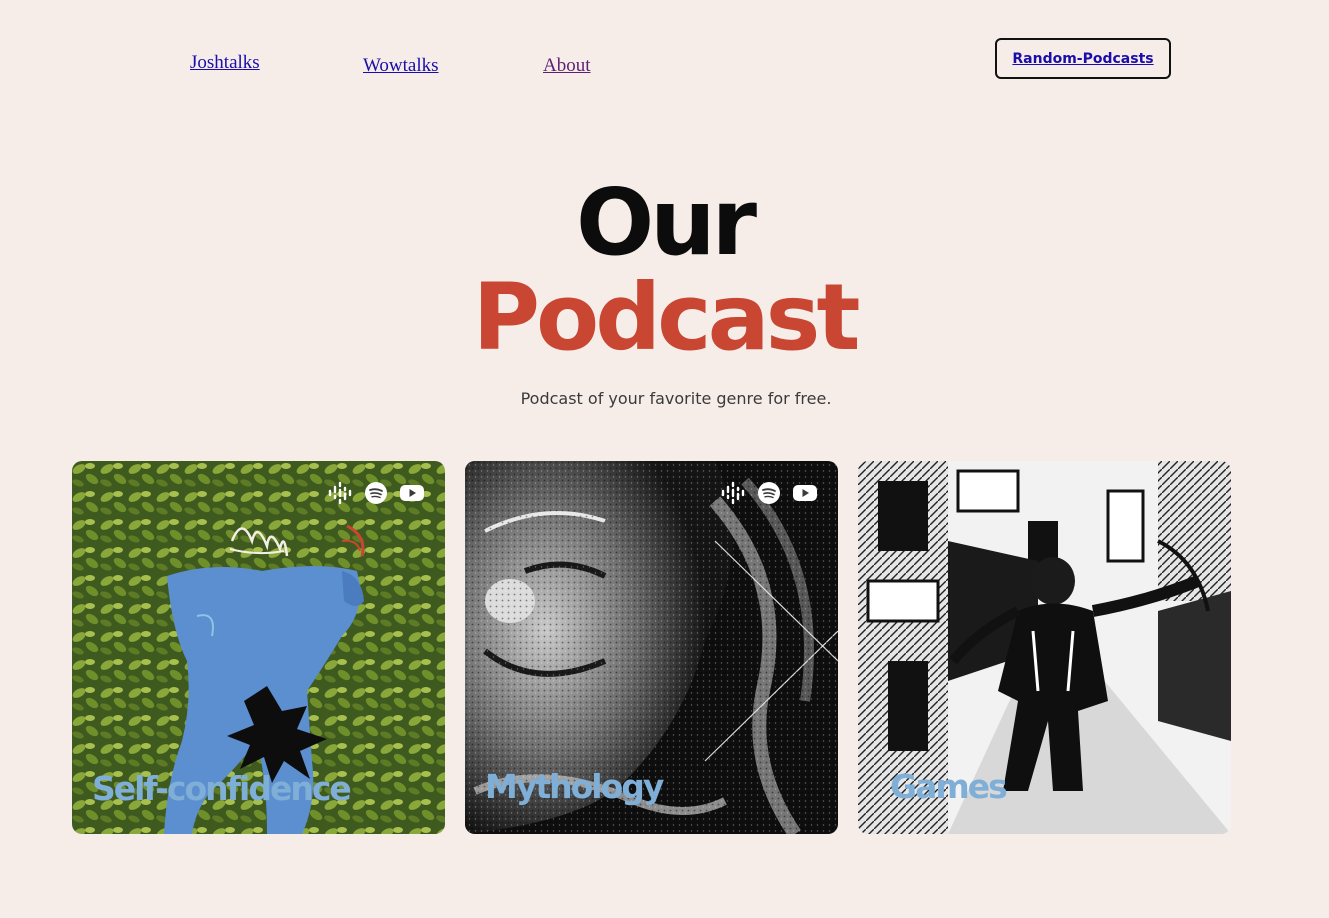 The height and width of the screenshot is (918, 1329). What do you see at coordinates (666, 222) in the screenshot?
I see `hero-title-our: Our` at bounding box center [666, 222].